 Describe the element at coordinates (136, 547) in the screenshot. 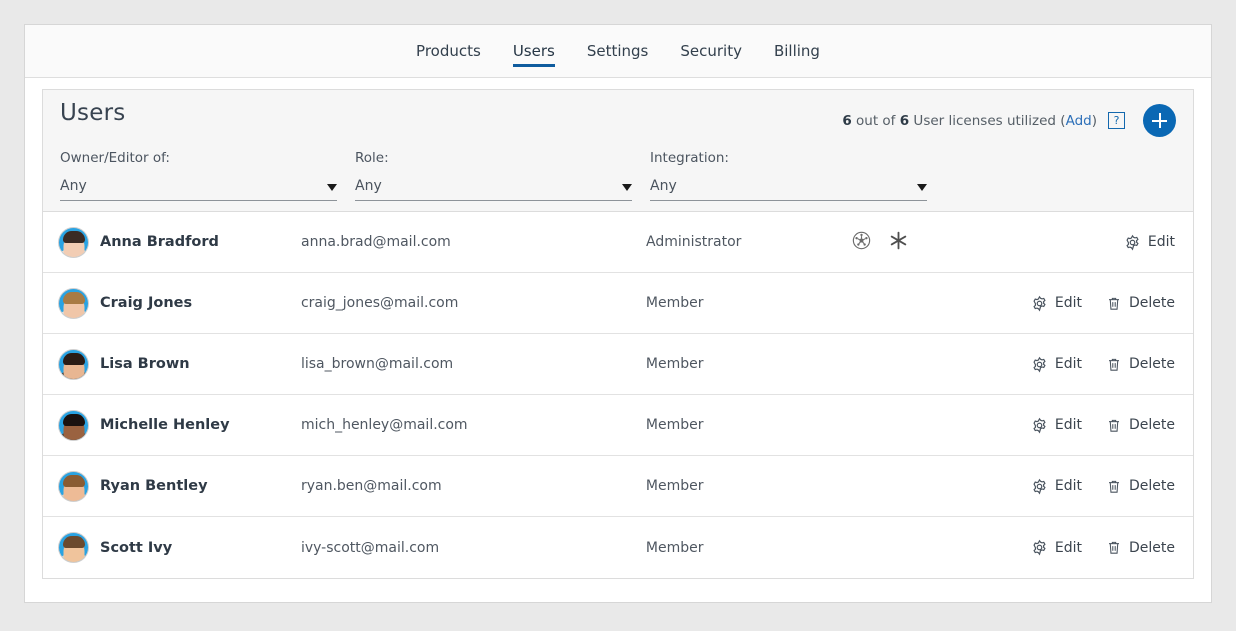

I see `user-name: Scott Ivy` at that location.